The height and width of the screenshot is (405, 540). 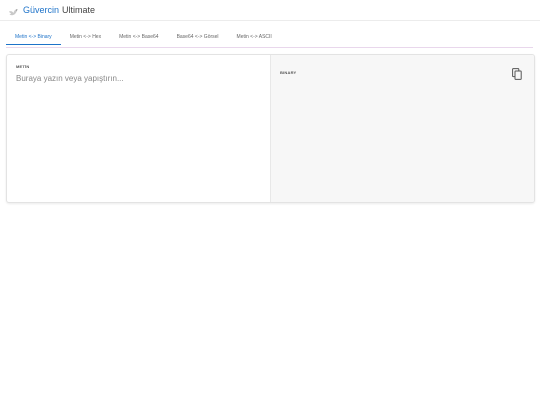 What do you see at coordinates (33, 38) in the screenshot?
I see `tab-text-binary: Metin <-> Binary` at bounding box center [33, 38].